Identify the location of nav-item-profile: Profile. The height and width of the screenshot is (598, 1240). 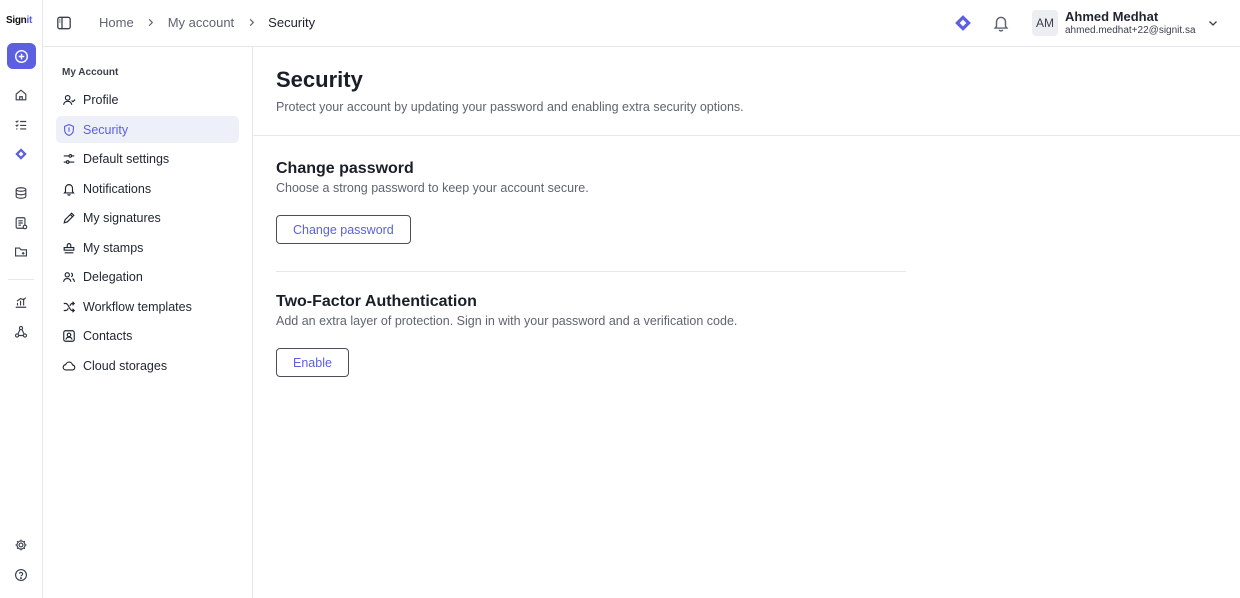
(147, 99).